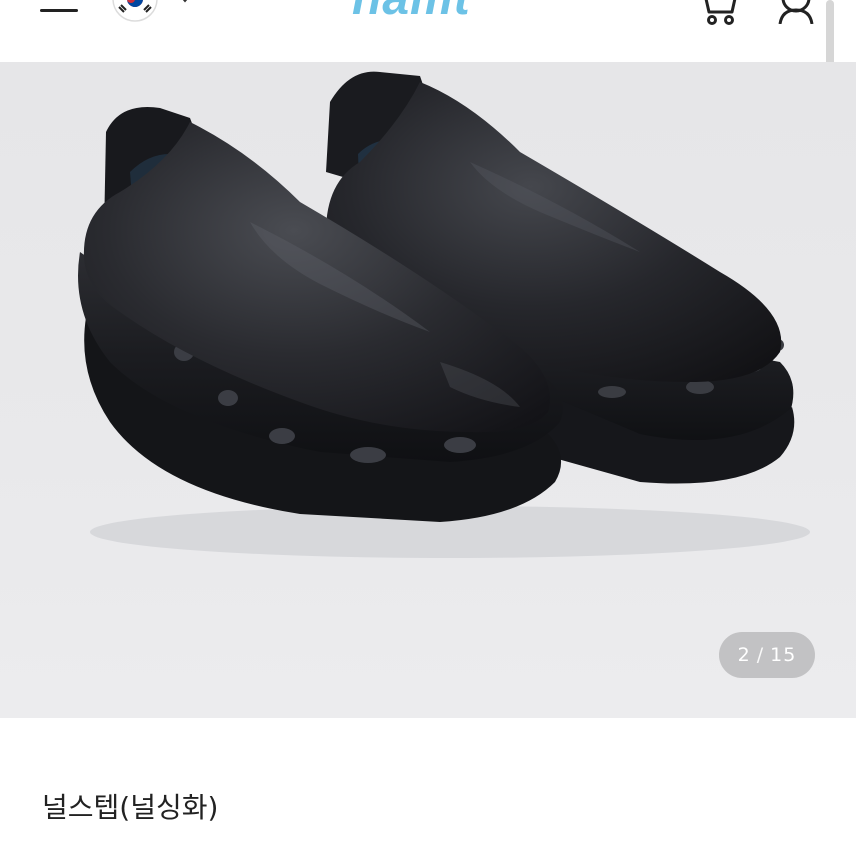  Describe the element at coordinates (135, 12) in the screenshot. I see `korea-flag-icon` at that location.